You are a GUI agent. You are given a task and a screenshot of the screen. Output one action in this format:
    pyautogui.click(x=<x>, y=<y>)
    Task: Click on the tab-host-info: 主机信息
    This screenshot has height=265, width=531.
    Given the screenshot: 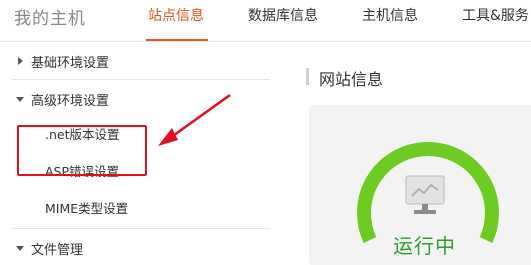 What is the action you would take?
    pyautogui.click(x=390, y=15)
    